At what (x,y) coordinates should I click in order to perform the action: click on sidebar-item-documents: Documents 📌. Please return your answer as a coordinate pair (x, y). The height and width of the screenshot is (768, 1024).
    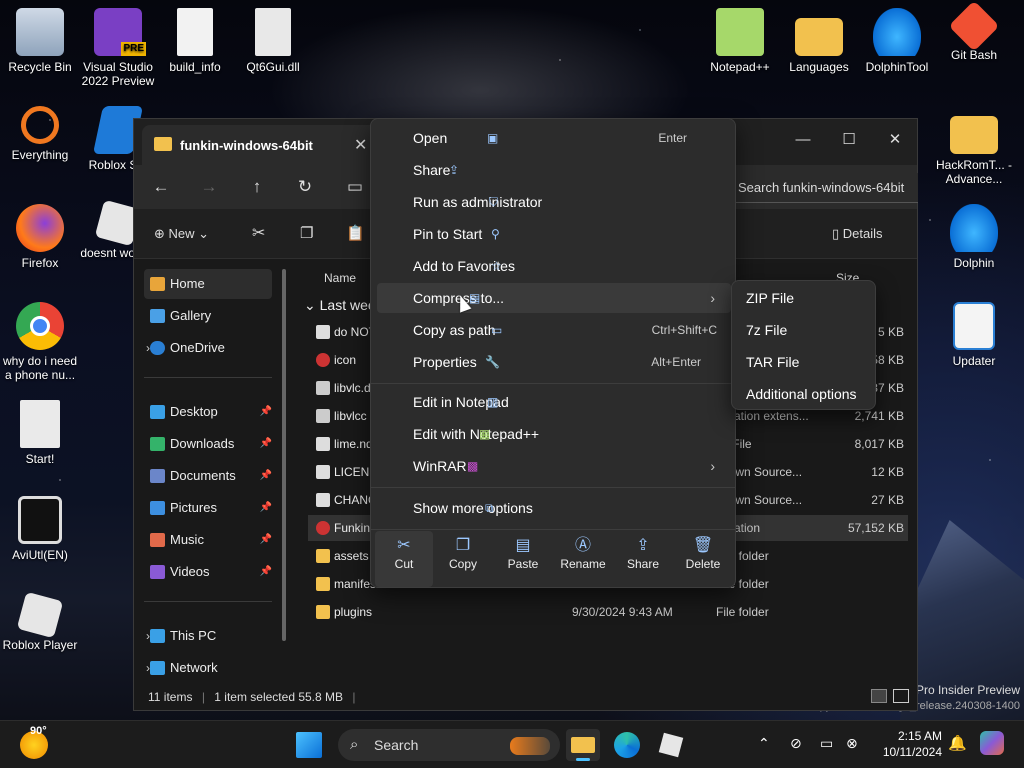
    Looking at the image, I should click on (208, 476).